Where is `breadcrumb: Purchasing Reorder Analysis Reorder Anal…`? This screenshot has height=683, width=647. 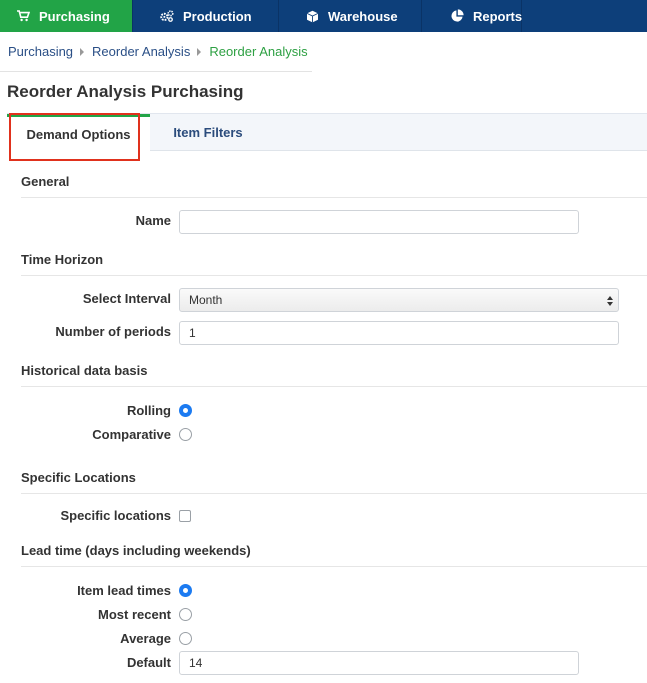
breadcrumb: Purchasing Reorder Analysis Reorder Anal… is located at coordinates (158, 51).